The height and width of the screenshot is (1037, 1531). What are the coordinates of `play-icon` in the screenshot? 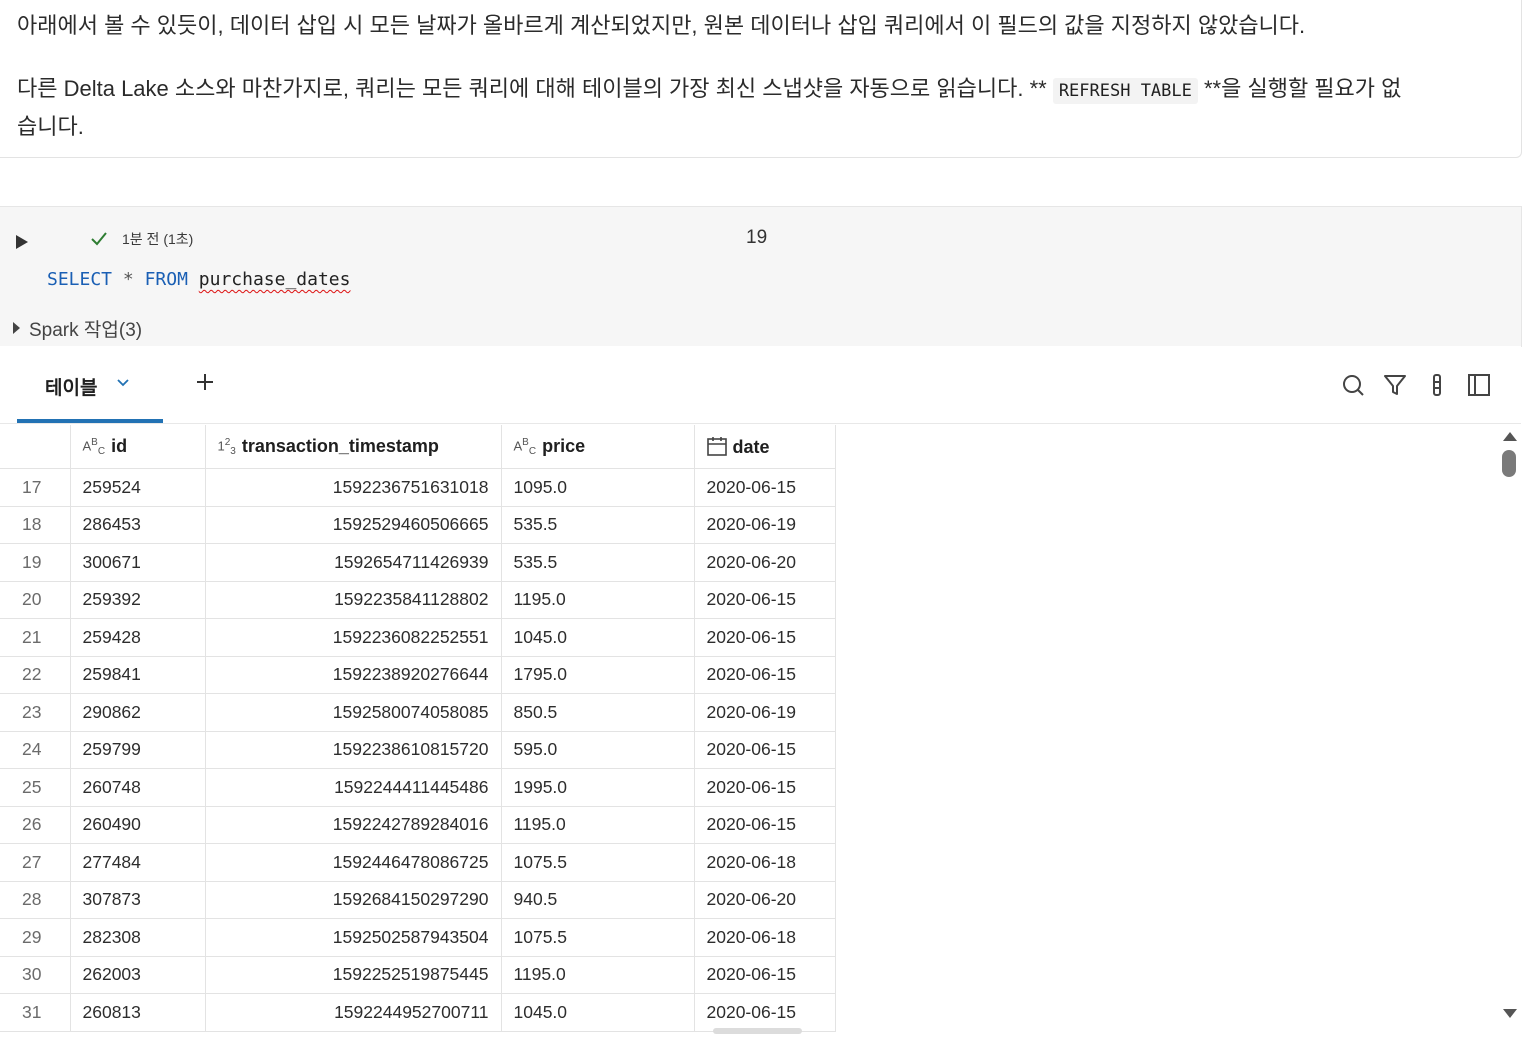 It's located at (22, 242).